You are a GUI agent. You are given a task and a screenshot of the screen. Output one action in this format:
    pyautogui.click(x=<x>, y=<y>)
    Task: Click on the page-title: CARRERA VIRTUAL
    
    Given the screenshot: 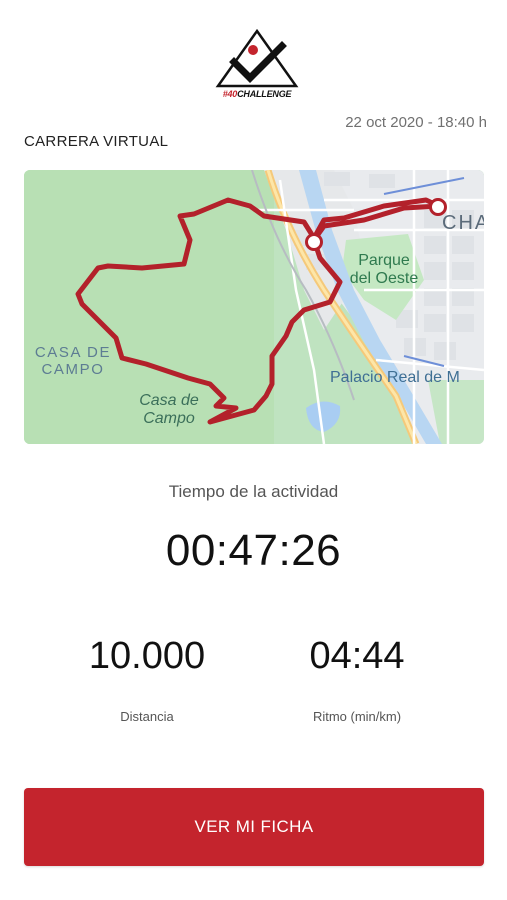 What is the action you would take?
    pyautogui.click(x=96, y=141)
    